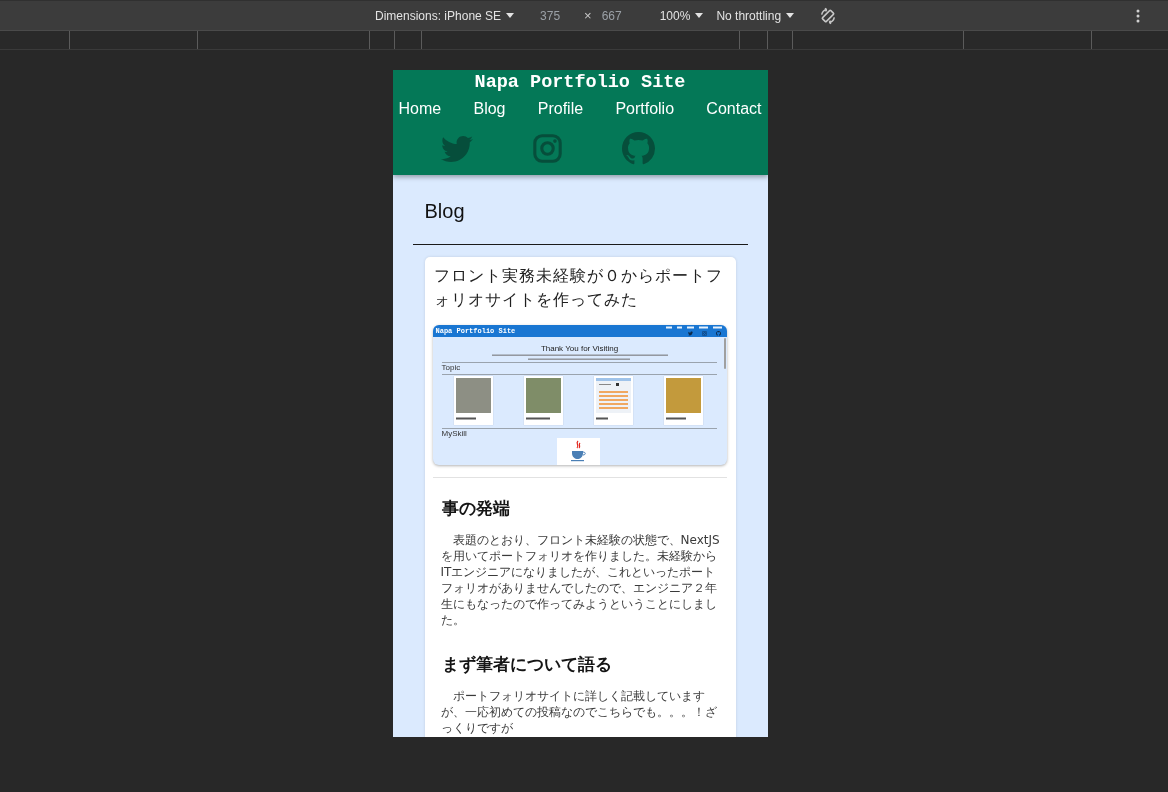 Image resolution: width=1168 pixels, height=792 pixels. What do you see at coordinates (578, 451) in the screenshot?
I see `coffee-cup-icon` at bounding box center [578, 451].